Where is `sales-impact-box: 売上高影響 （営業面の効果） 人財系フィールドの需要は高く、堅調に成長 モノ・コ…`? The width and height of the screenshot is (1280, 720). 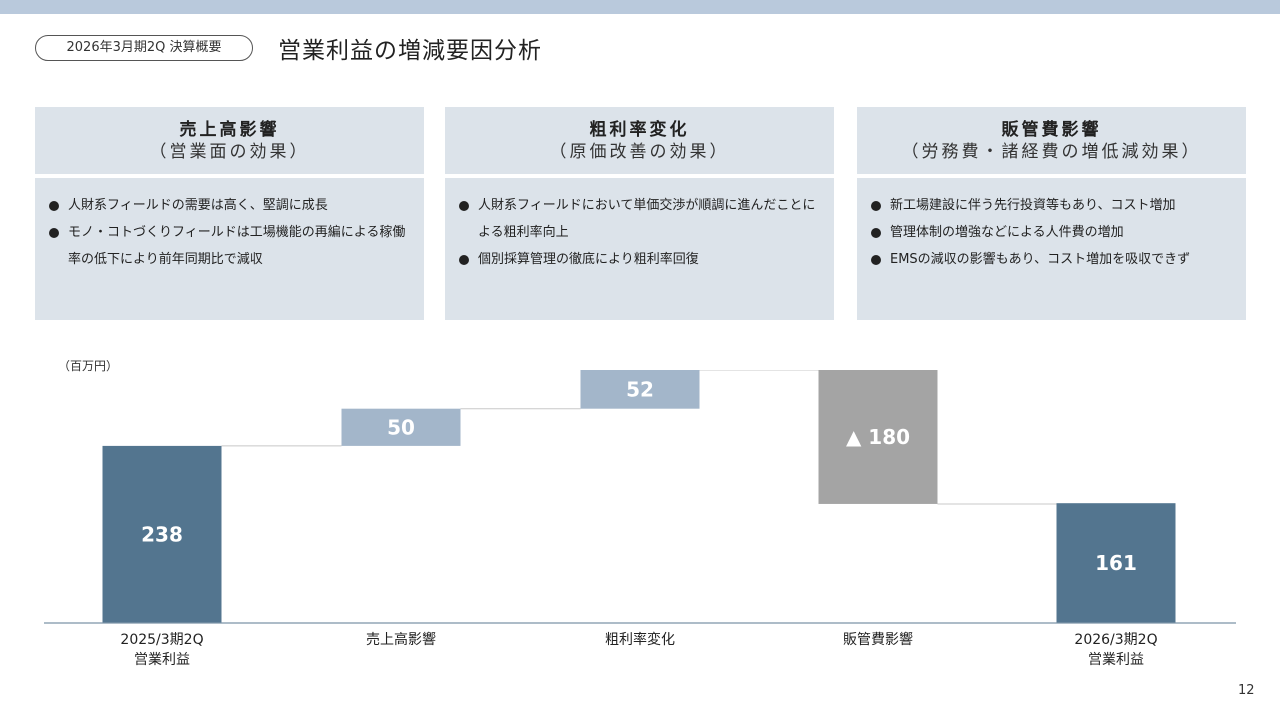
sales-impact-box: 売上高影響 （営業面の効果） 人財系フィールドの需要は高く、堅調に成長 モノ・コ… is located at coordinates (229, 213).